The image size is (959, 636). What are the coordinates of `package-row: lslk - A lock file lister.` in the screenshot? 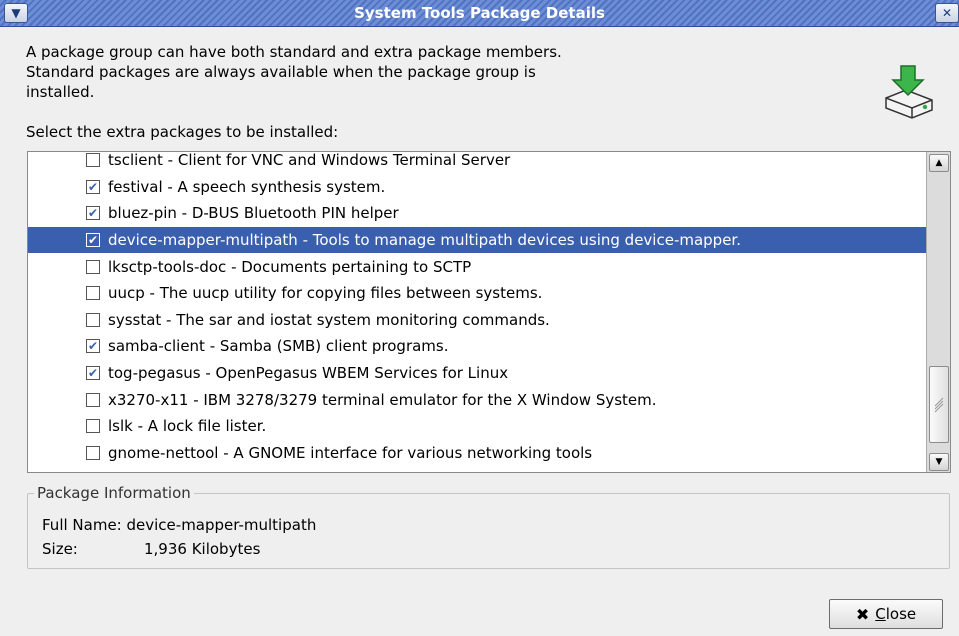 It's located at (477, 426).